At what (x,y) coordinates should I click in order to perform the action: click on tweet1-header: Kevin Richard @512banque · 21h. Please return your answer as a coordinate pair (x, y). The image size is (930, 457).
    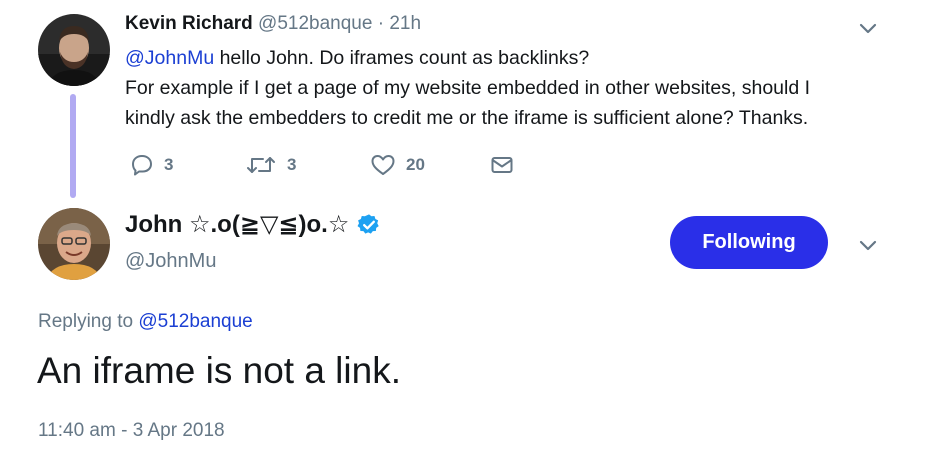
    Looking at the image, I should click on (273, 24).